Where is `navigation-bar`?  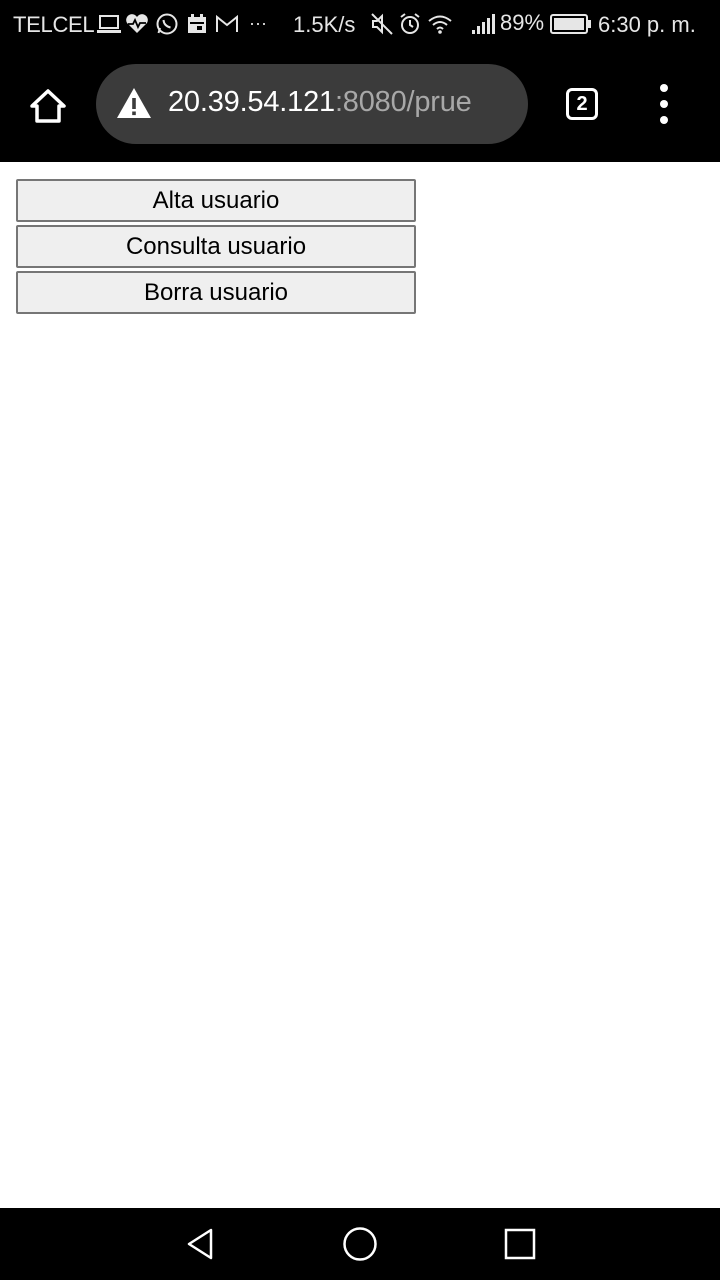
navigation-bar is located at coordinates (360, 1244).